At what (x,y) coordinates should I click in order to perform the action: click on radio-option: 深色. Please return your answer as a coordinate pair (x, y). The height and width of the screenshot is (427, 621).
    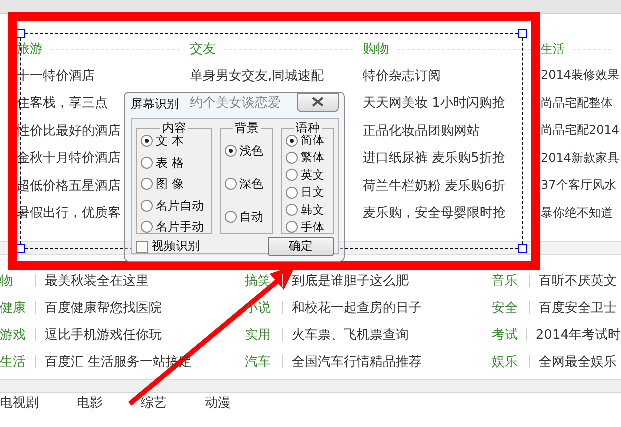
    Looking at the image, I should click on (246, 183).